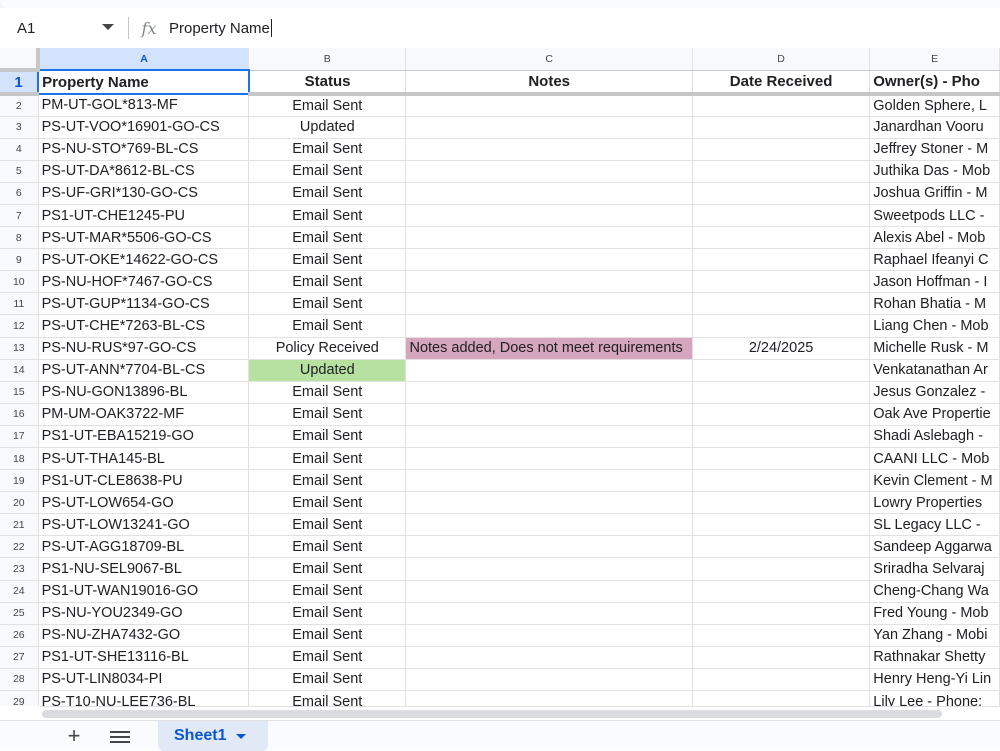 Image resolution: width=1000 pixels, height=751 pixels. I want to click on grid-cell: Yan Zhang - Mobi, so click(934, 635).